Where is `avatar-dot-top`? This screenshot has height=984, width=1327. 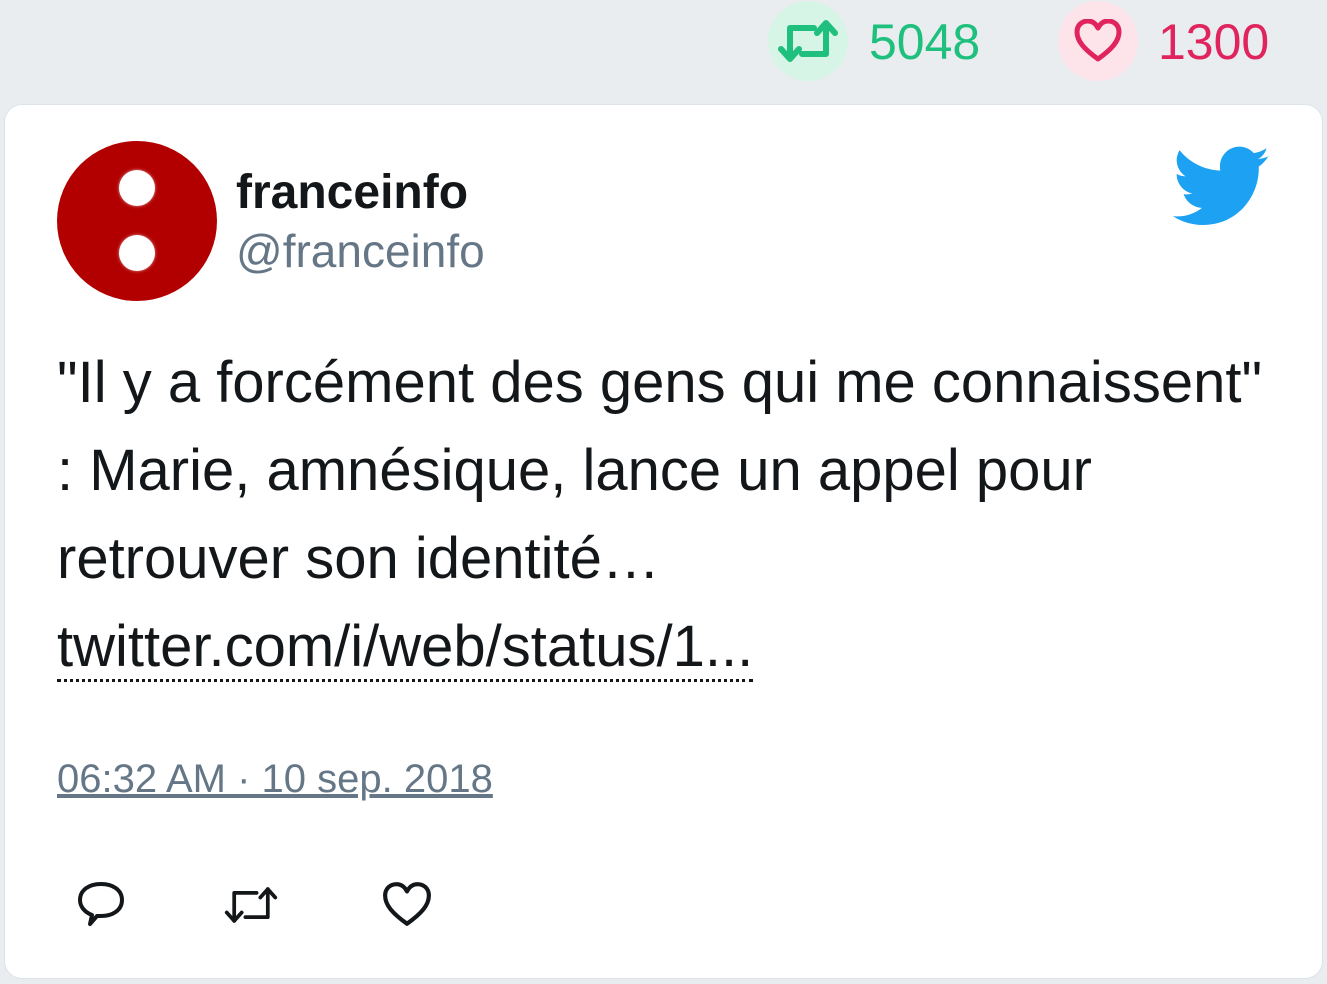 avatar-dot-top is located at coordinates (137, 188).